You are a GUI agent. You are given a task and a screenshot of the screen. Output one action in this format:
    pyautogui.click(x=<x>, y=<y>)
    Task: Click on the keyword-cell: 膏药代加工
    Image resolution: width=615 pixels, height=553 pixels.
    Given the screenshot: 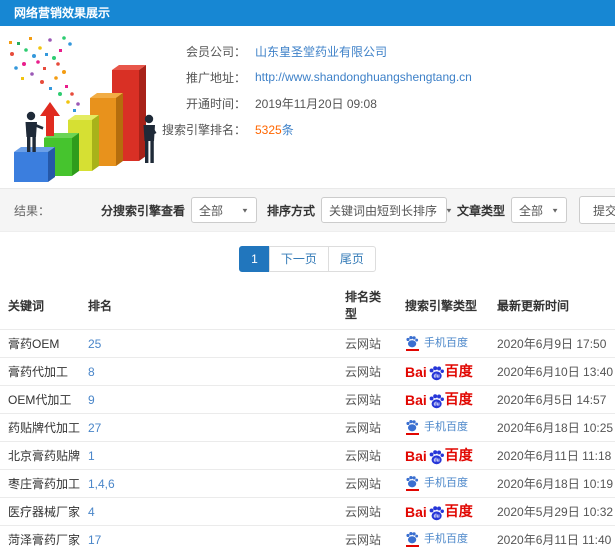 What is the action you would take?
    pyautogui.click(x=40, y=372)
    